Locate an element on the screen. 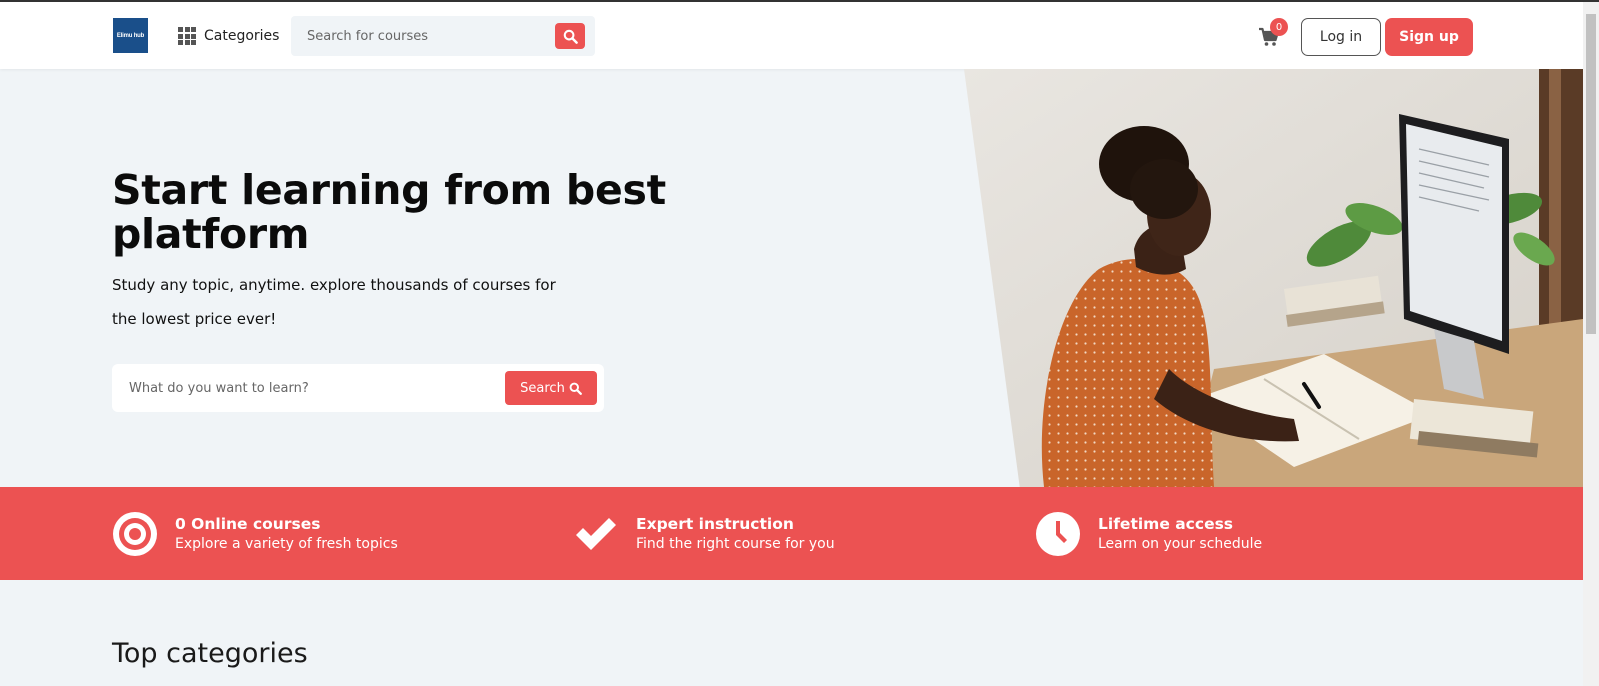 This screenshot has height=686, width=1599. categories-label: Categories is located at coordinates (242, 36).